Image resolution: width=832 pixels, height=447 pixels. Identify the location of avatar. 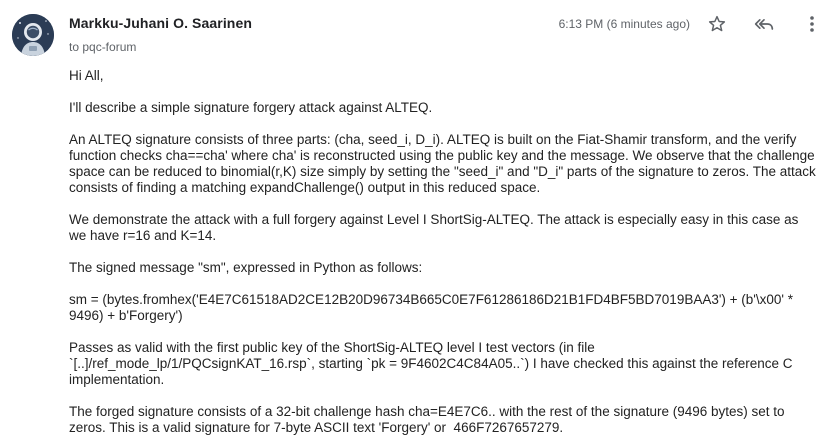
(33, 35).